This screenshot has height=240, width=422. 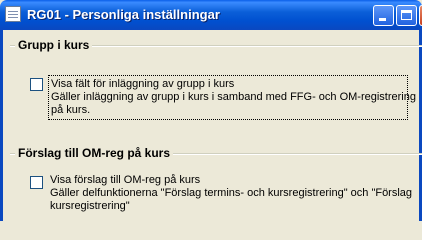 What do you see at coordinates (143, 84) in the screenshot?
I see `grupp-i-kurs-label: Visa fält för inläggning av grupp i kurs` at bounding box center [143, 84].